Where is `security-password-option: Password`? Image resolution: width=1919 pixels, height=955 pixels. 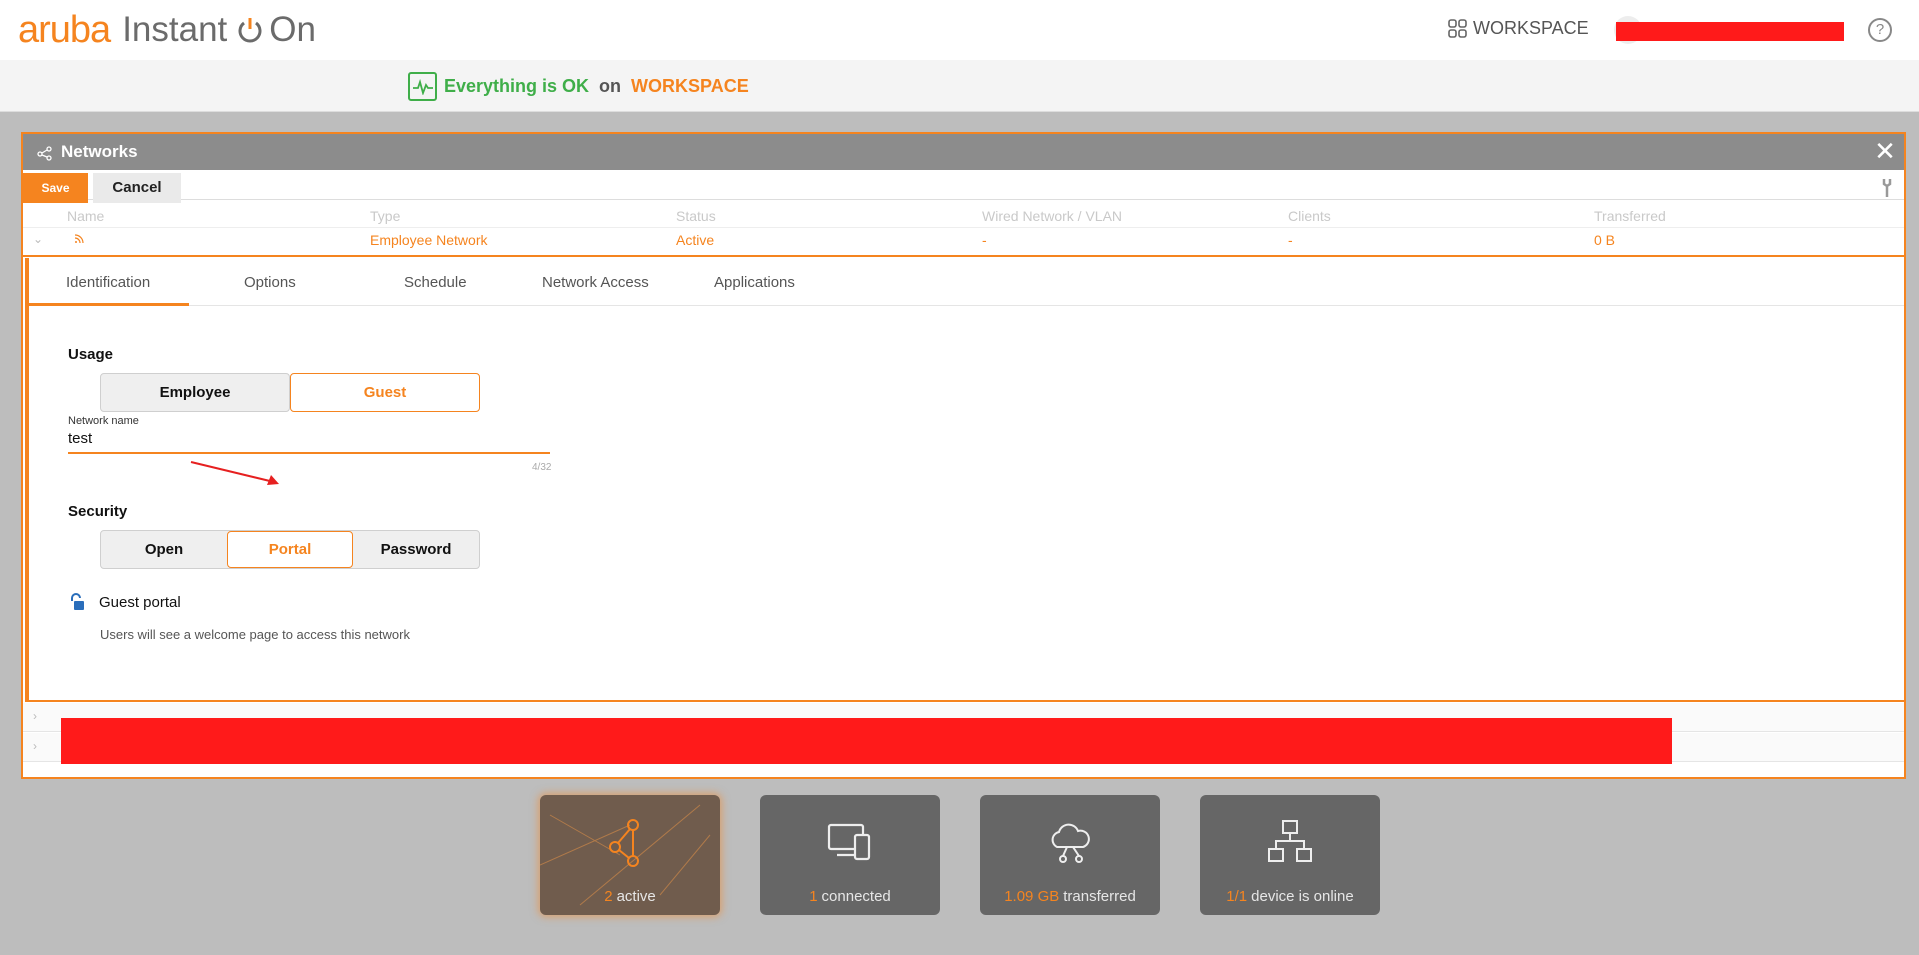
security-password-option: Password is located at coordinates (416, 549).